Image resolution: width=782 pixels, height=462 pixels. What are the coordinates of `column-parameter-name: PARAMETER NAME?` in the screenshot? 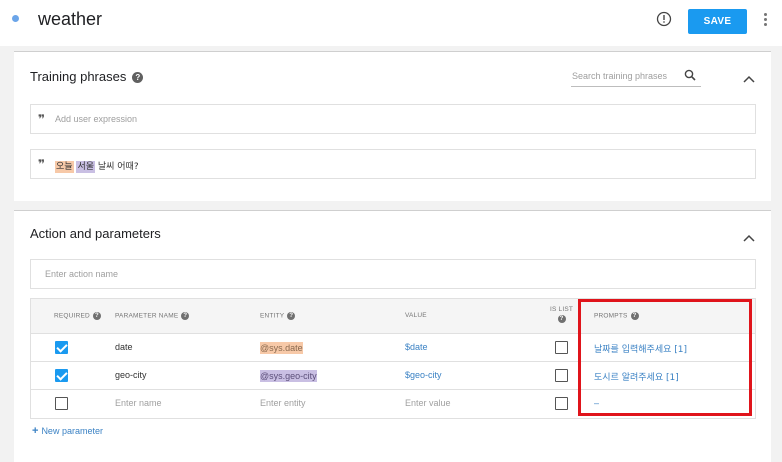 It's located at (152, 316).